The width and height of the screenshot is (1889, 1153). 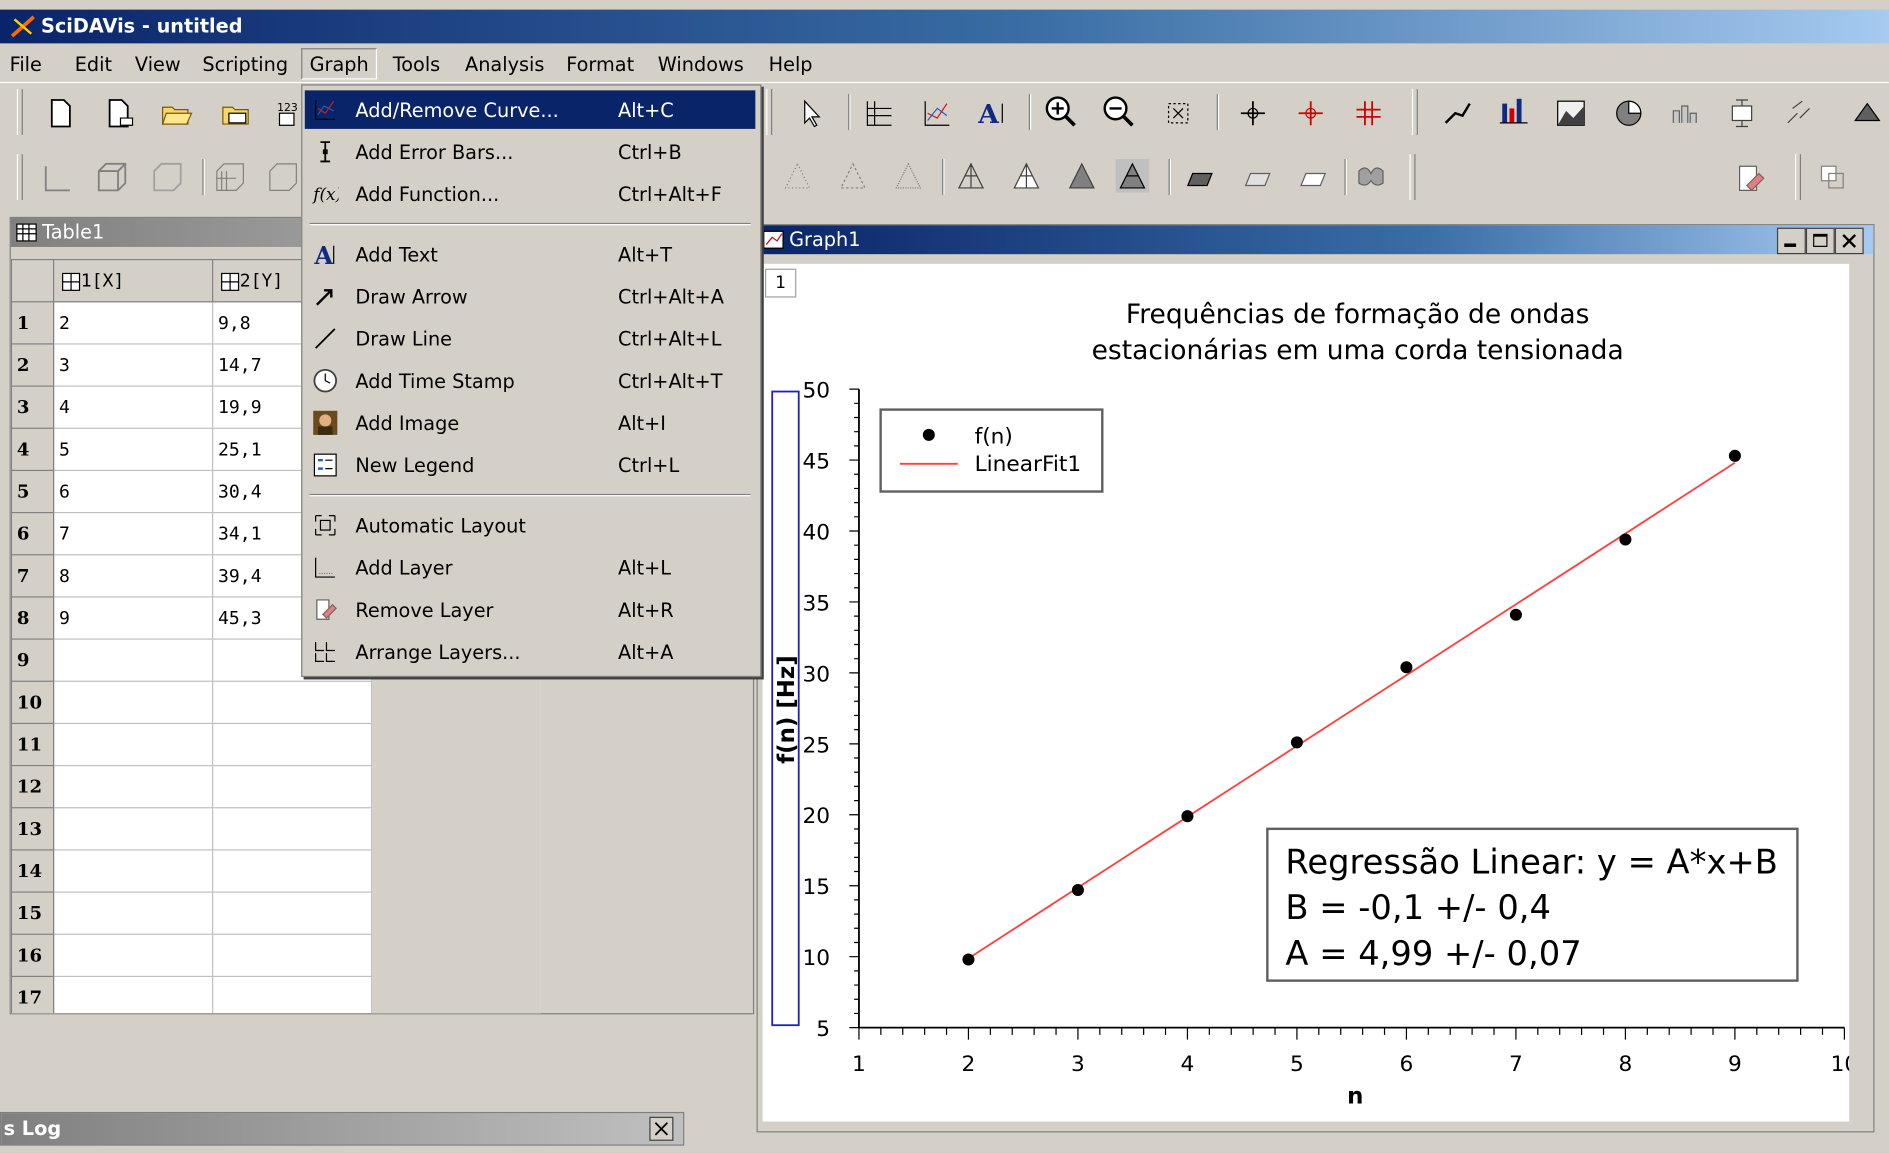 I want to click on table-cell: 3, so click(x=133, y=365).